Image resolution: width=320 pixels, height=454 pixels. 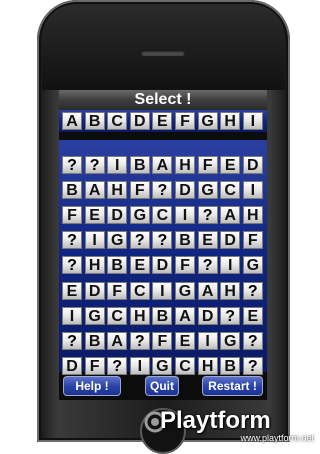 I want to click on letter-option-e: E, so click(x=162, y=121).